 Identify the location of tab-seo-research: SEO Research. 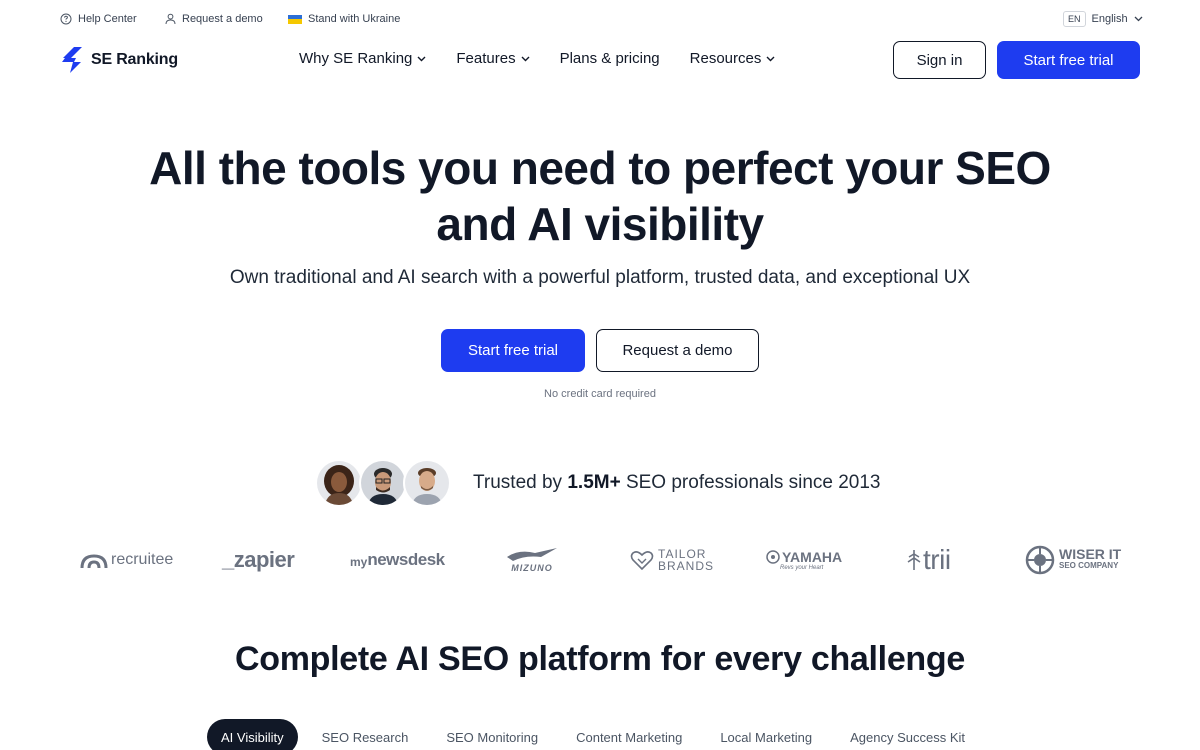
(365, 734).